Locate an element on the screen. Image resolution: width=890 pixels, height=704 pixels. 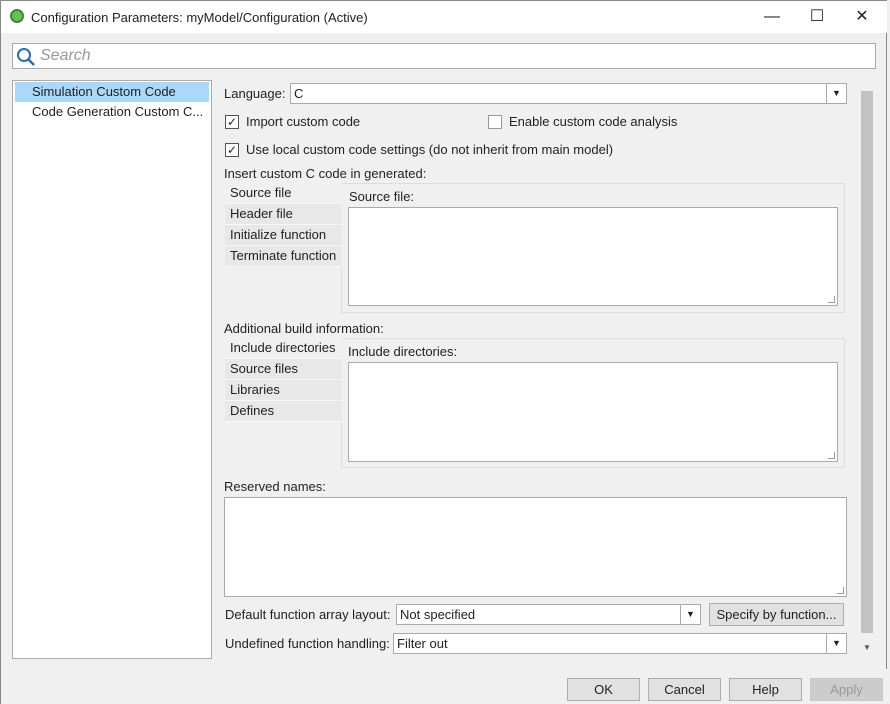
include-directories-label: Include directories: is located at coordinates (403, 351).